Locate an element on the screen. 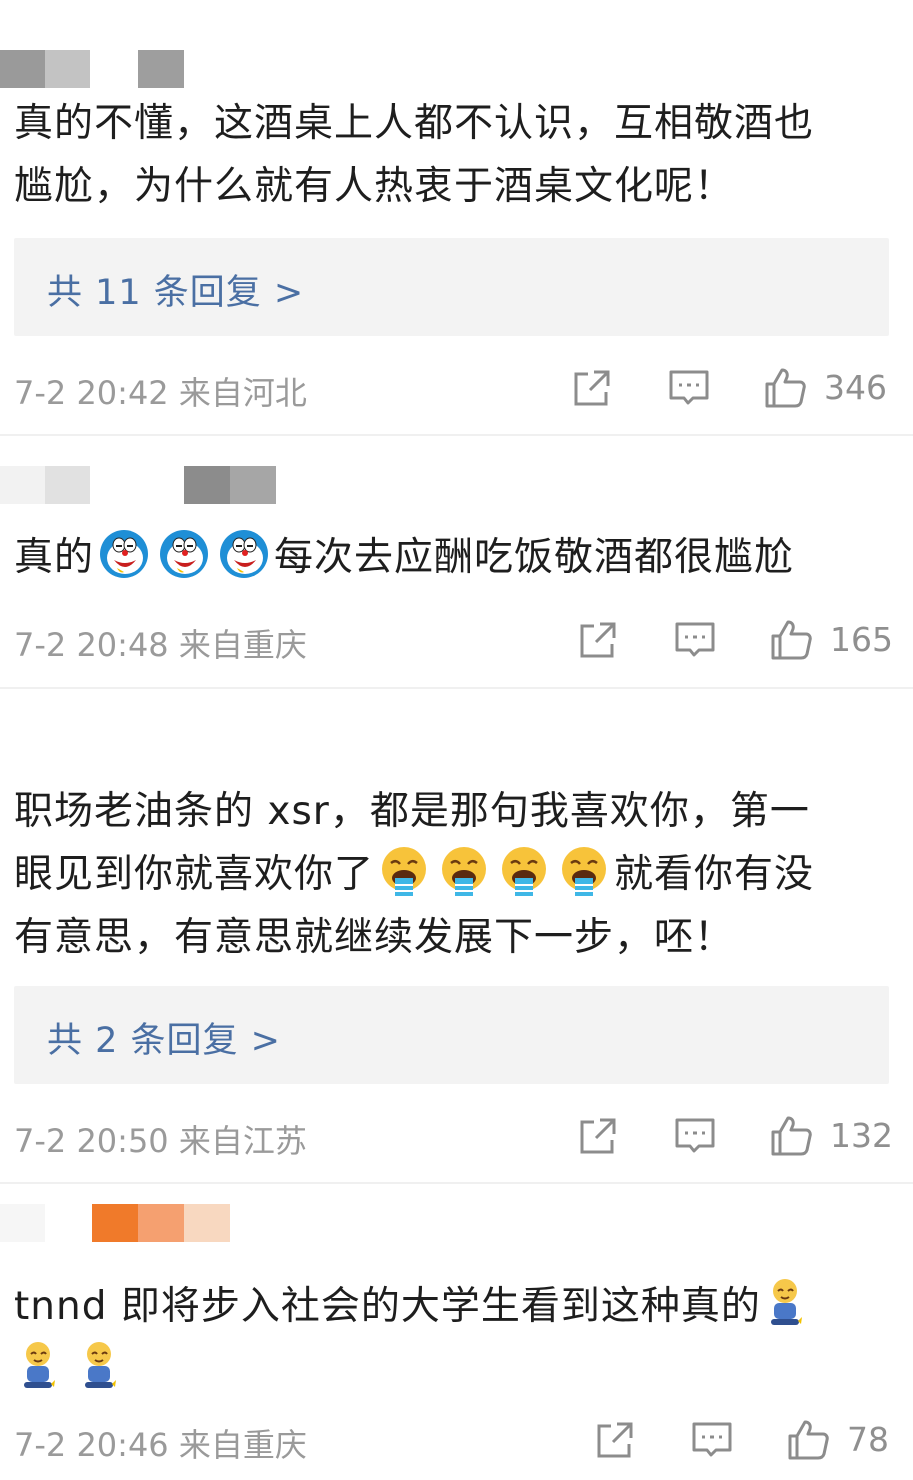  like-count: 78 is located at coordinates (868, 1439).